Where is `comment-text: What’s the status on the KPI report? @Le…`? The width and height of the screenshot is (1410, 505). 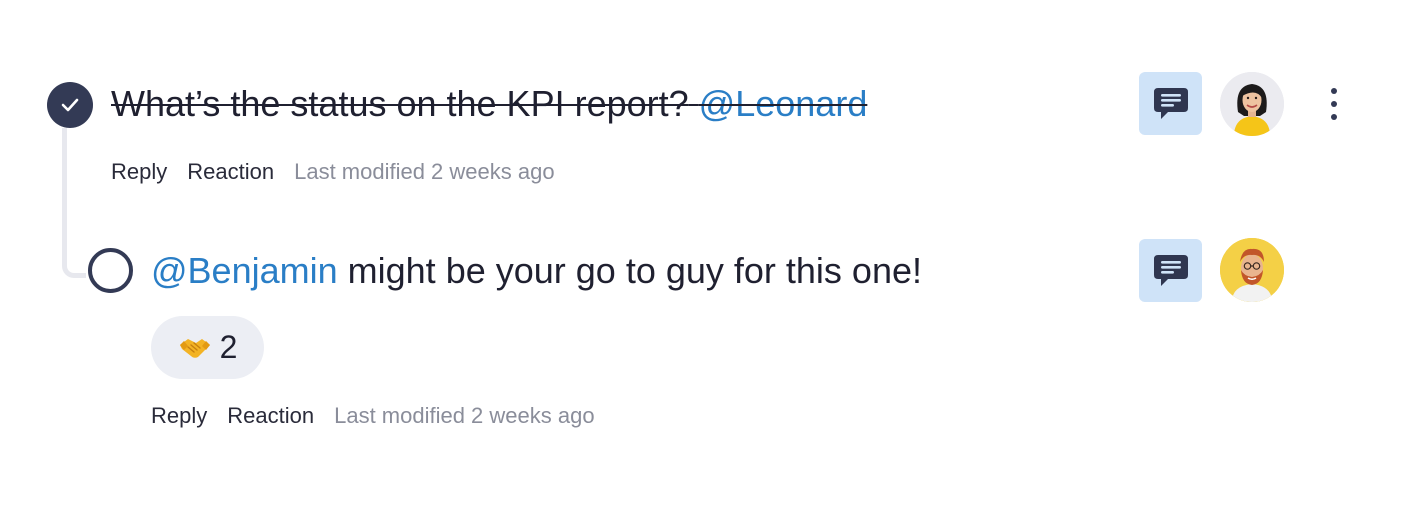 comment-text: What’s the status on the KPI report? @Le… is located at coordinates (489, 104).